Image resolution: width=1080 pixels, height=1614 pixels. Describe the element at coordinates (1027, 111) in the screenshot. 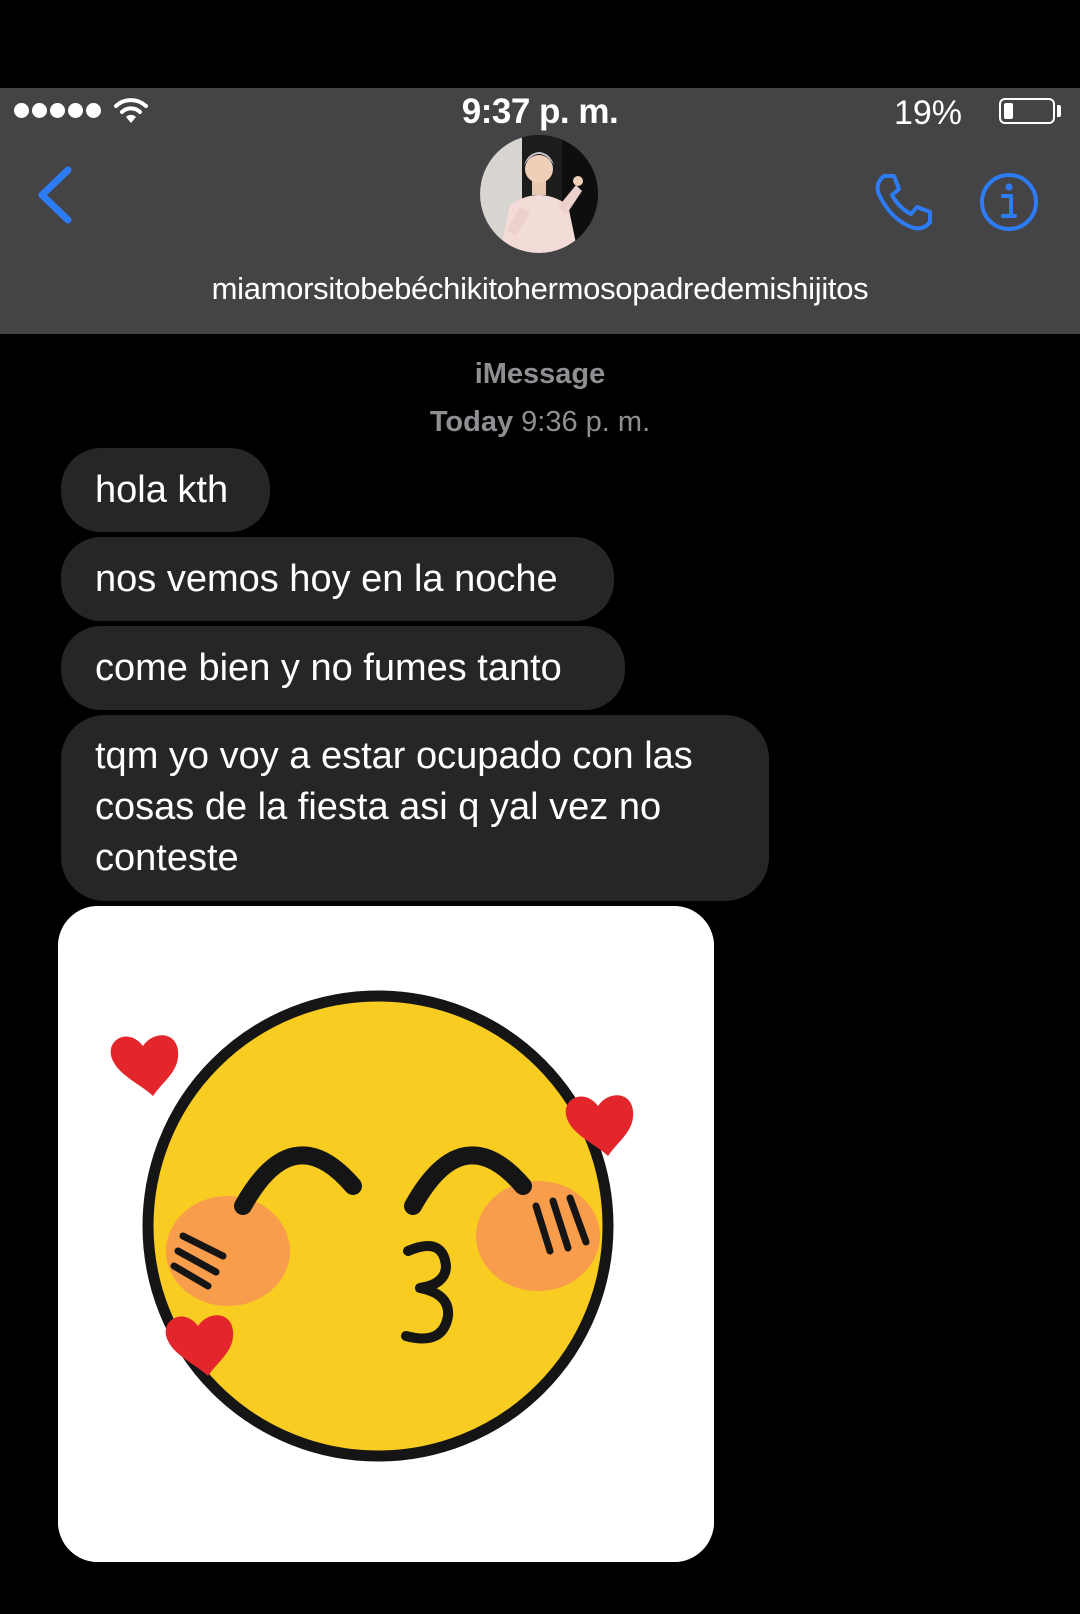

I see `battery-icon` at that location.